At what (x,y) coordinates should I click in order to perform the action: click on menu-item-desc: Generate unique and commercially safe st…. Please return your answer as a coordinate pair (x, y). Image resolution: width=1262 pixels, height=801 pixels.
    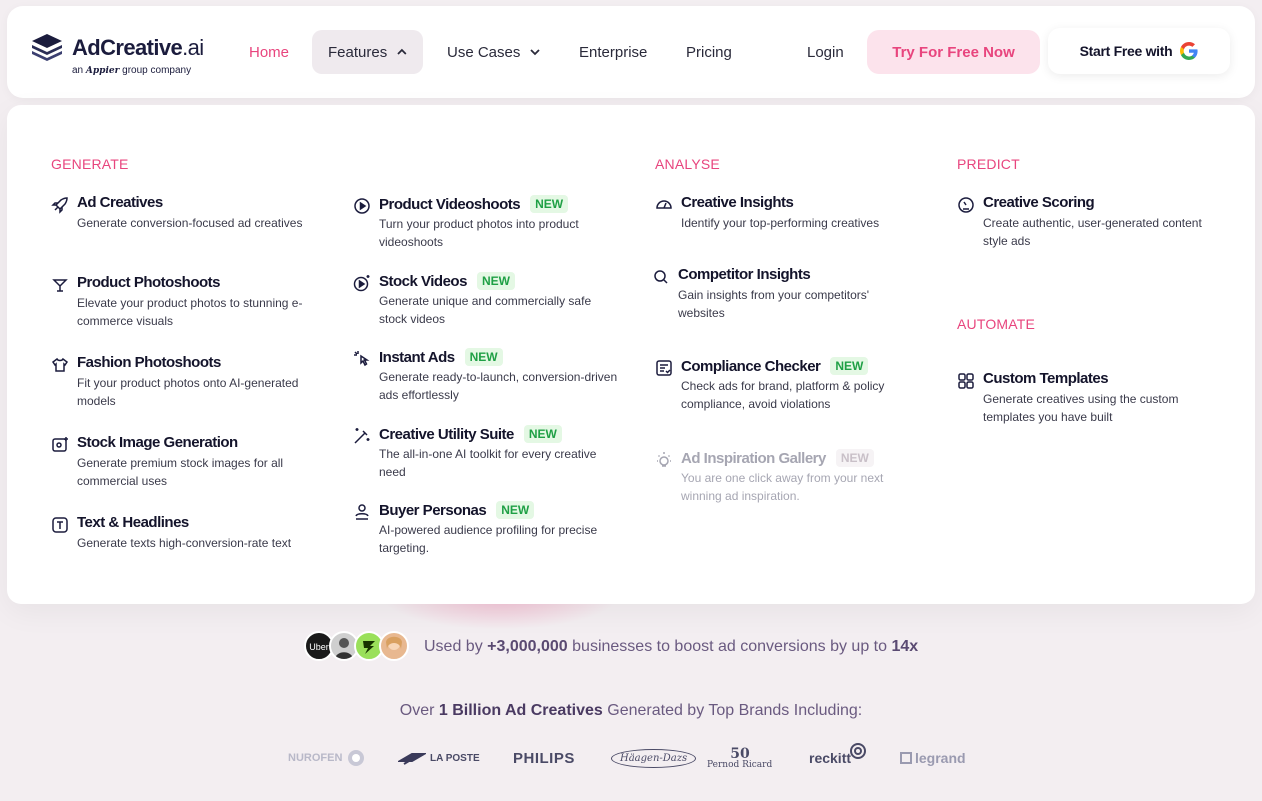
    Looking at the image, I should click on (485, 310).